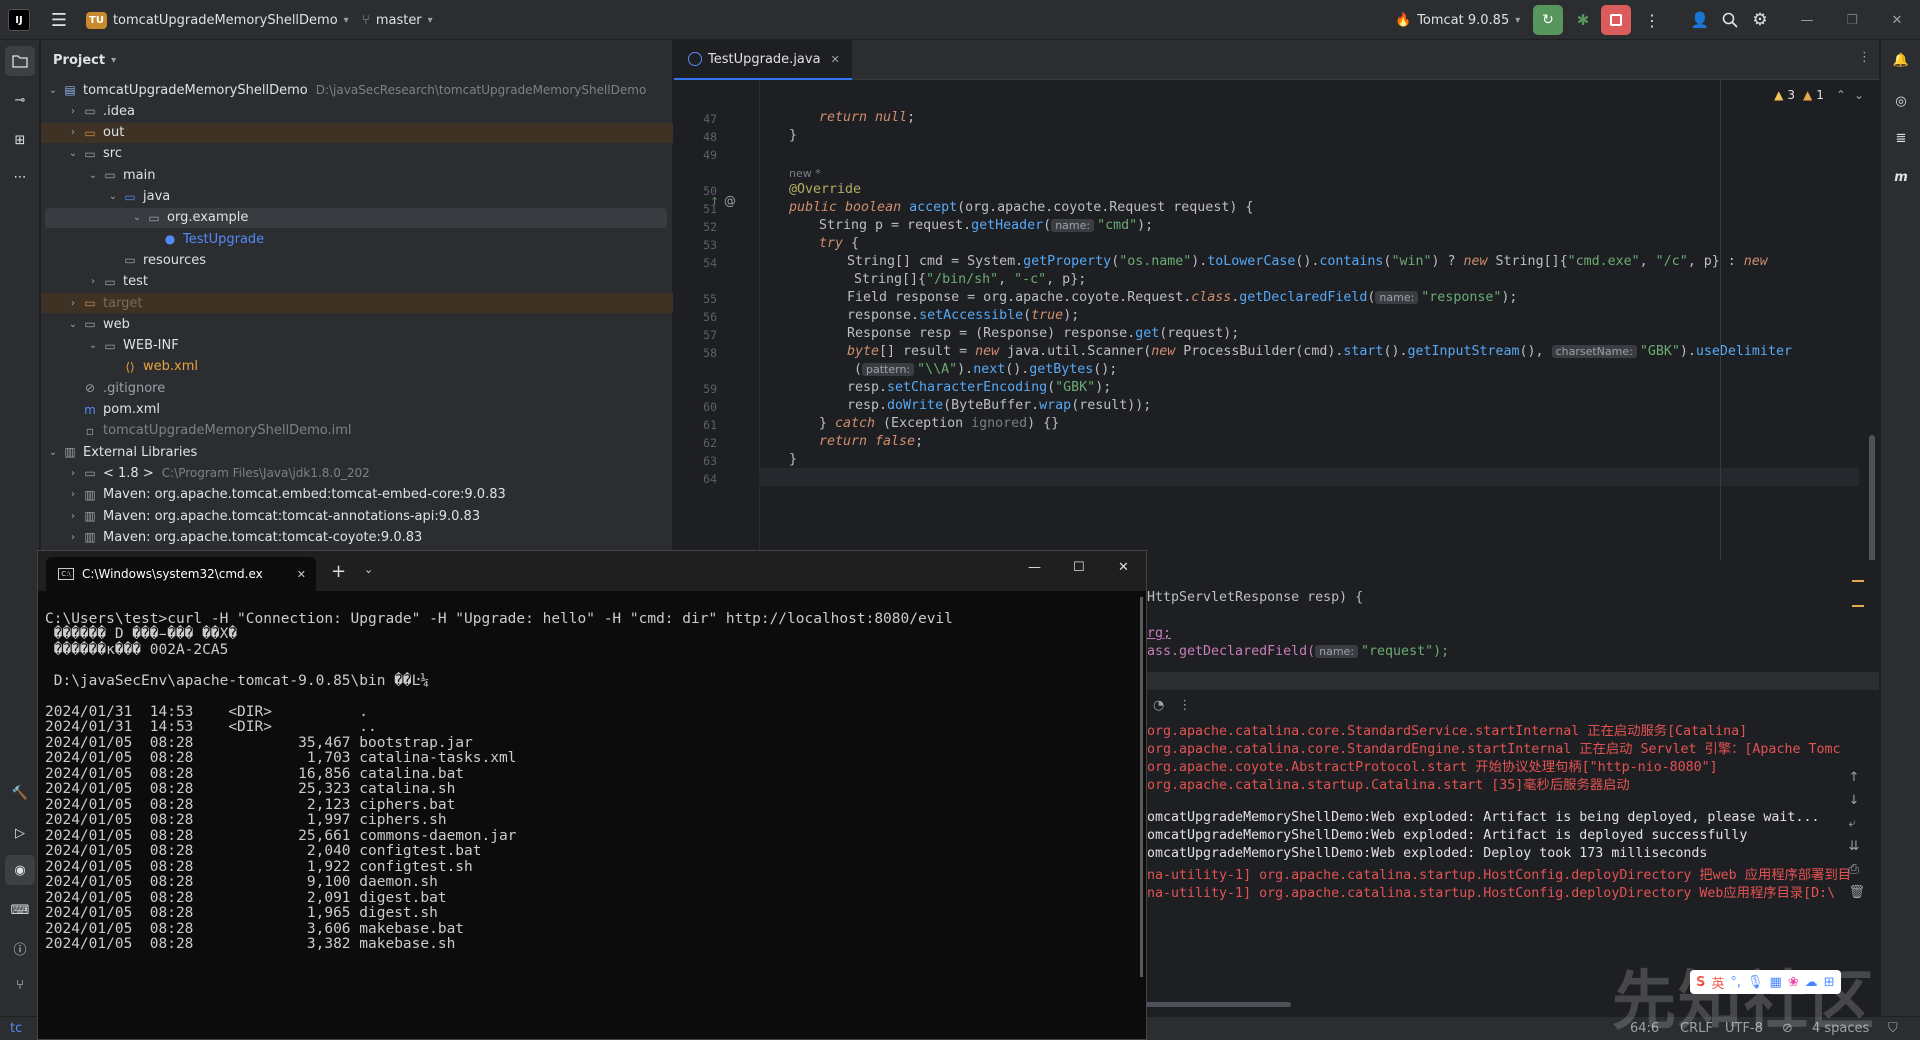 The height and width of the screenshot is (1040, 1920). Describe the element at coordinates (357, 111) in the screenshot. I see `tree-row: › ▭ .idea` at that location.